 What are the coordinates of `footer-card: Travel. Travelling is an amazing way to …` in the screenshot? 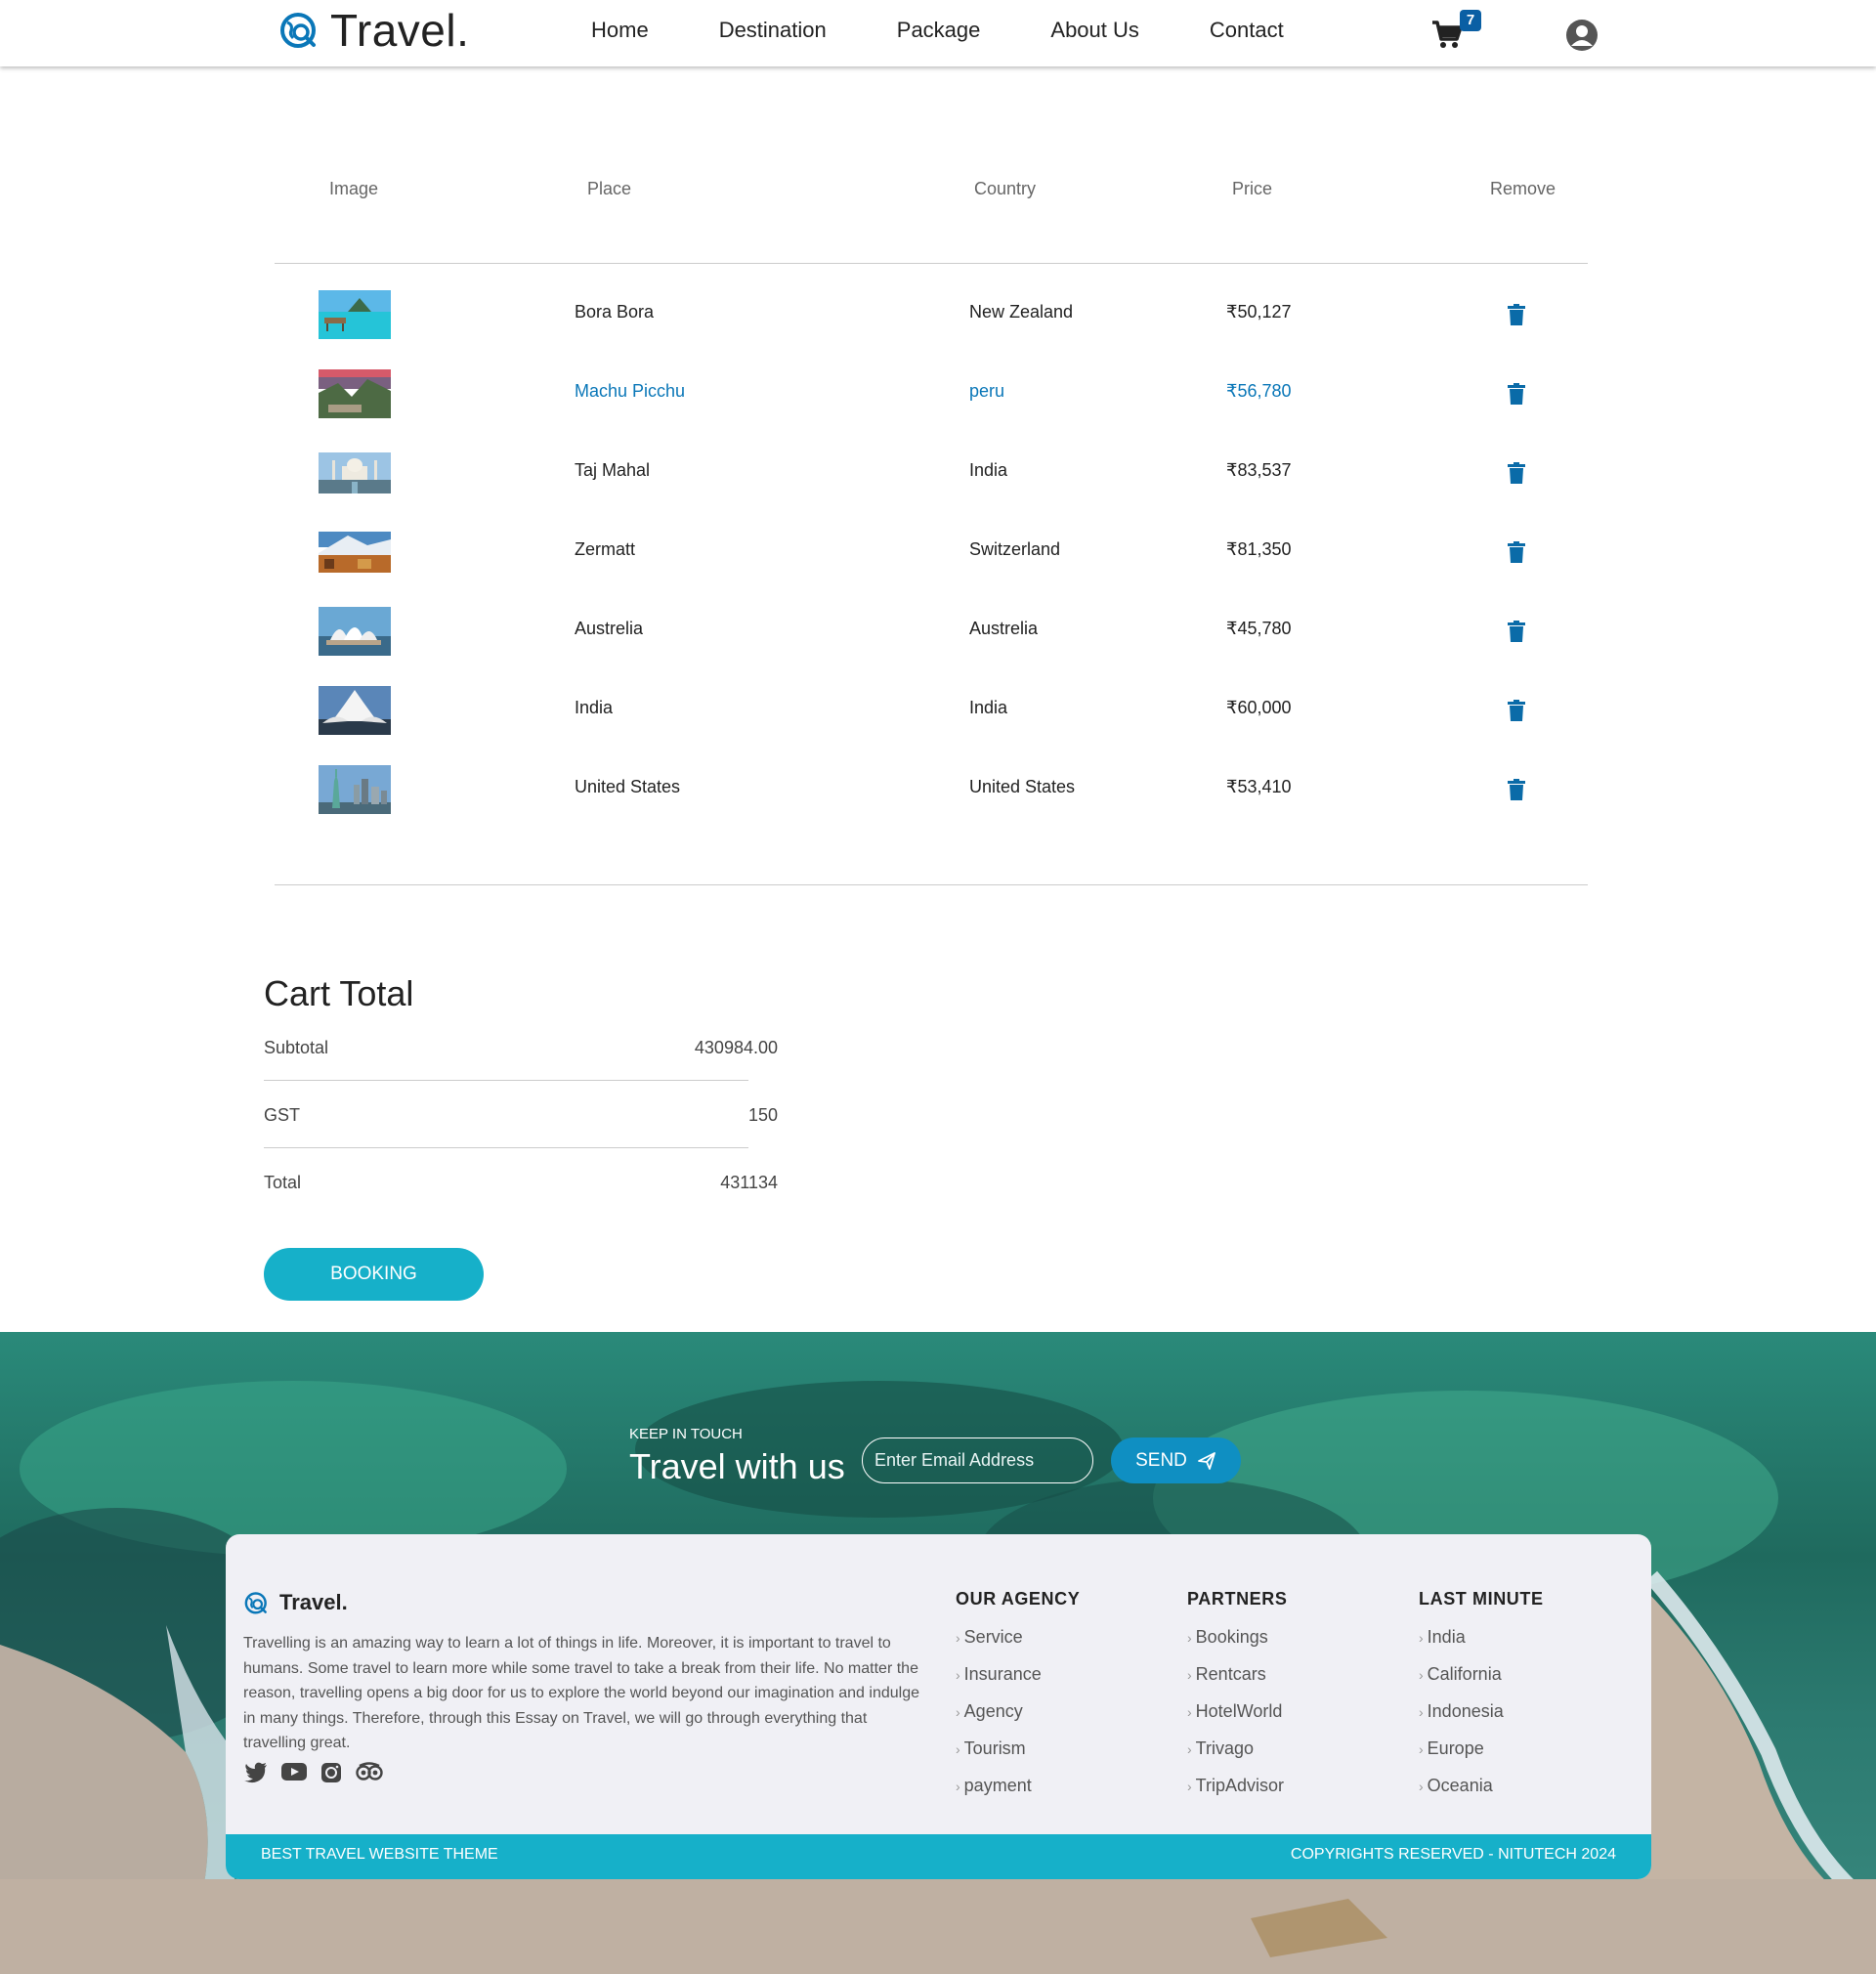 It's located at (938, 1706).